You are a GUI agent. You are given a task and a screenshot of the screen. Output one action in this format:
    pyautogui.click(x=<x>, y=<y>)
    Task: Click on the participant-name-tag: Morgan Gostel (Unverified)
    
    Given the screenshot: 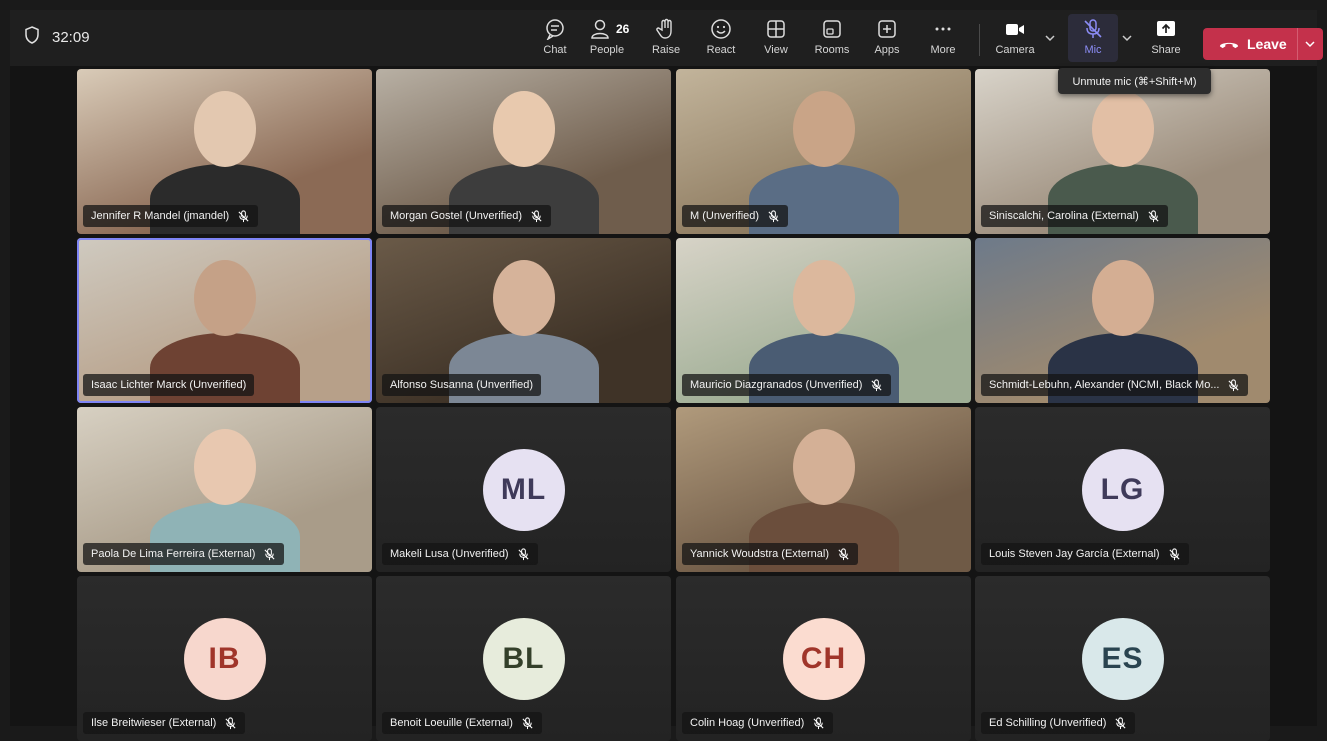 What is the action you would take?
    pyautogui.click(x=467, y=216)
    